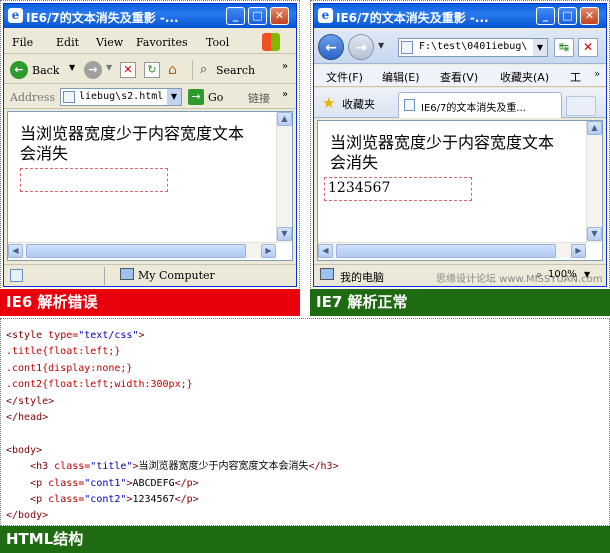  Describe the element at coordinates (72, 67) in the screenshot. I see `back-dropdown-icon: ▼` at that location.